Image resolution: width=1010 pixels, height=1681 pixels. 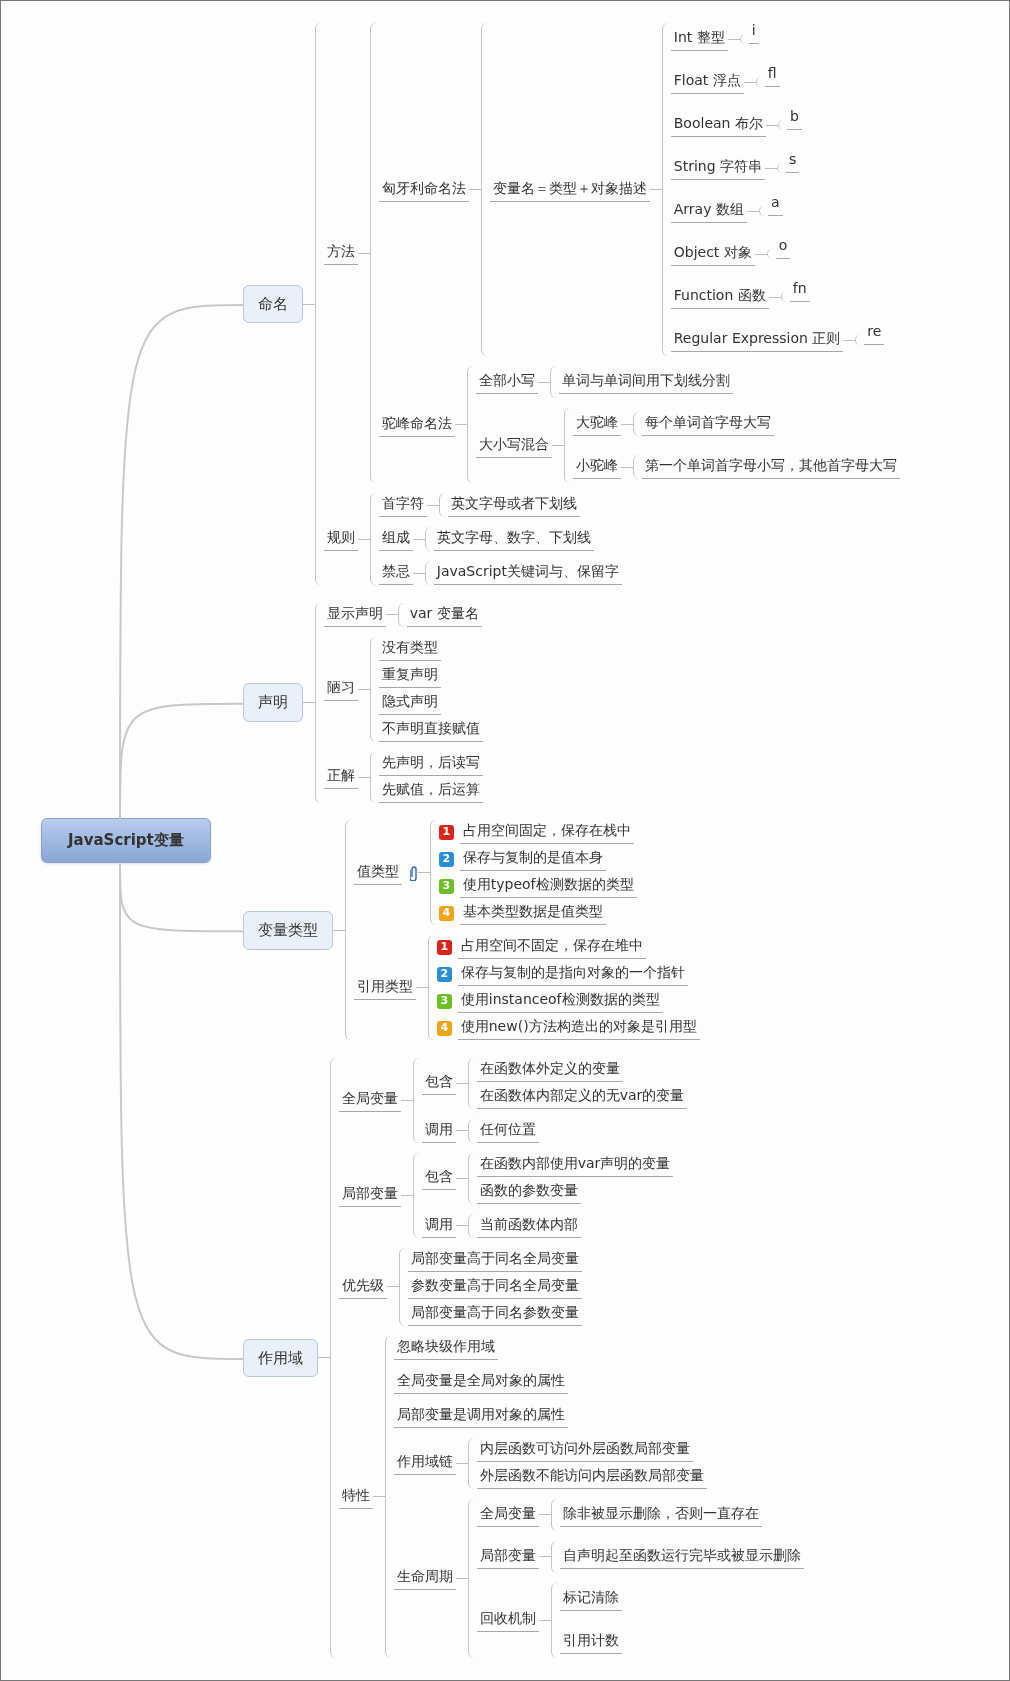 I want to click on topic-label: 首字符, so click(x=402, y=505).